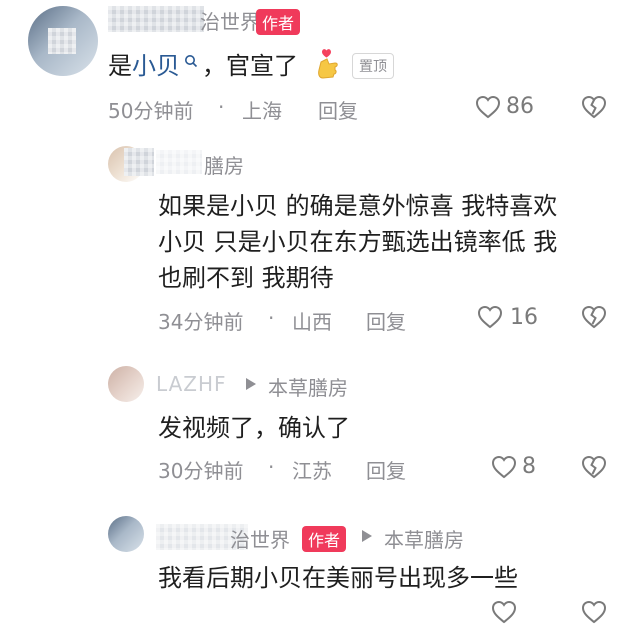 Image resolution: width=640 pixels, height=626 pixels. I want to click on comment-time: 50分钟前, so click(151, 111).